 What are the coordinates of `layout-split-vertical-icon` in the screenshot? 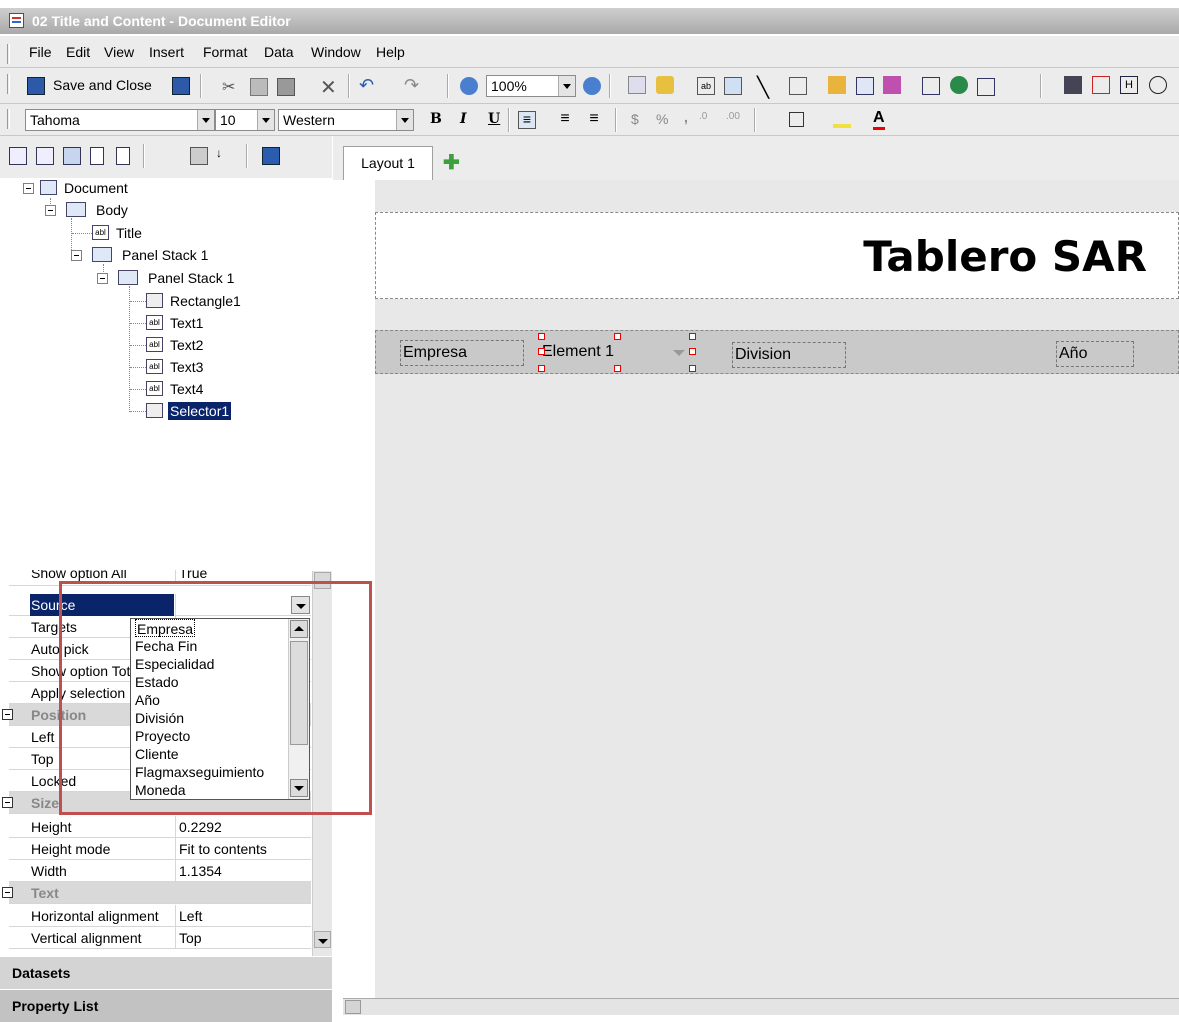 It's located at (45, 156).